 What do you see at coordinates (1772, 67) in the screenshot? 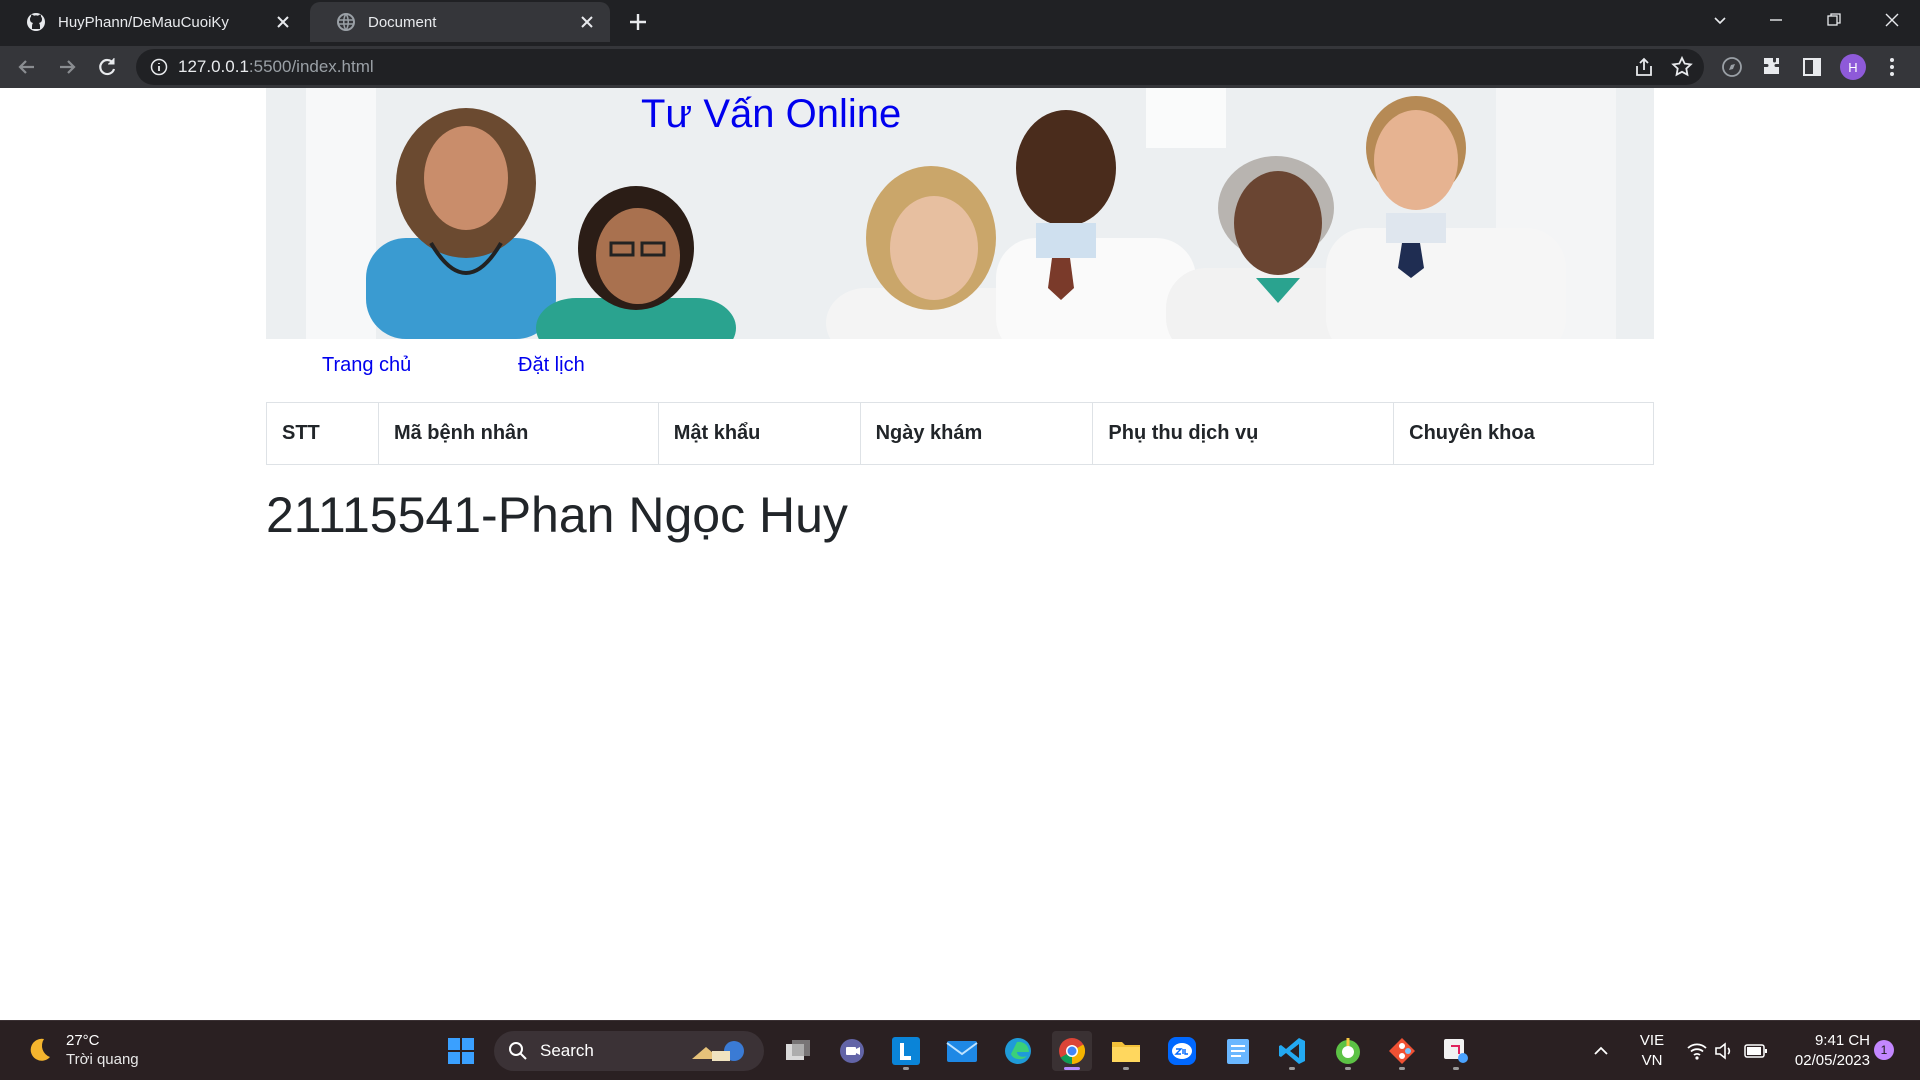
I see `extensions-icon` at bounding box center [1772, 67].